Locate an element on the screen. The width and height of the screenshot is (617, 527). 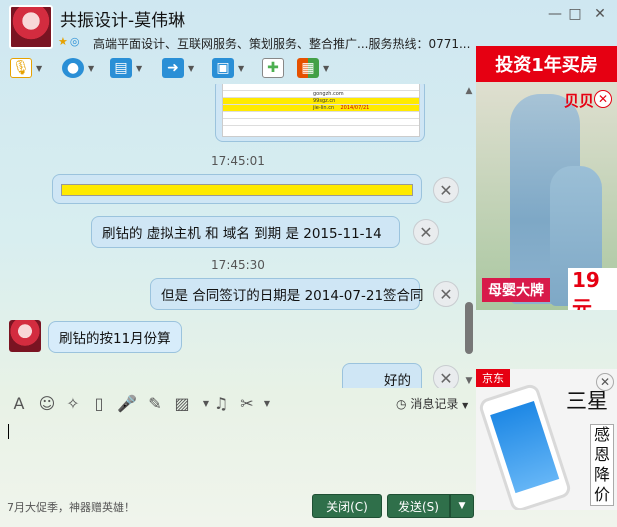
contact-name: 共振设计-莫伟琳 is located at coordinates (123, 21).